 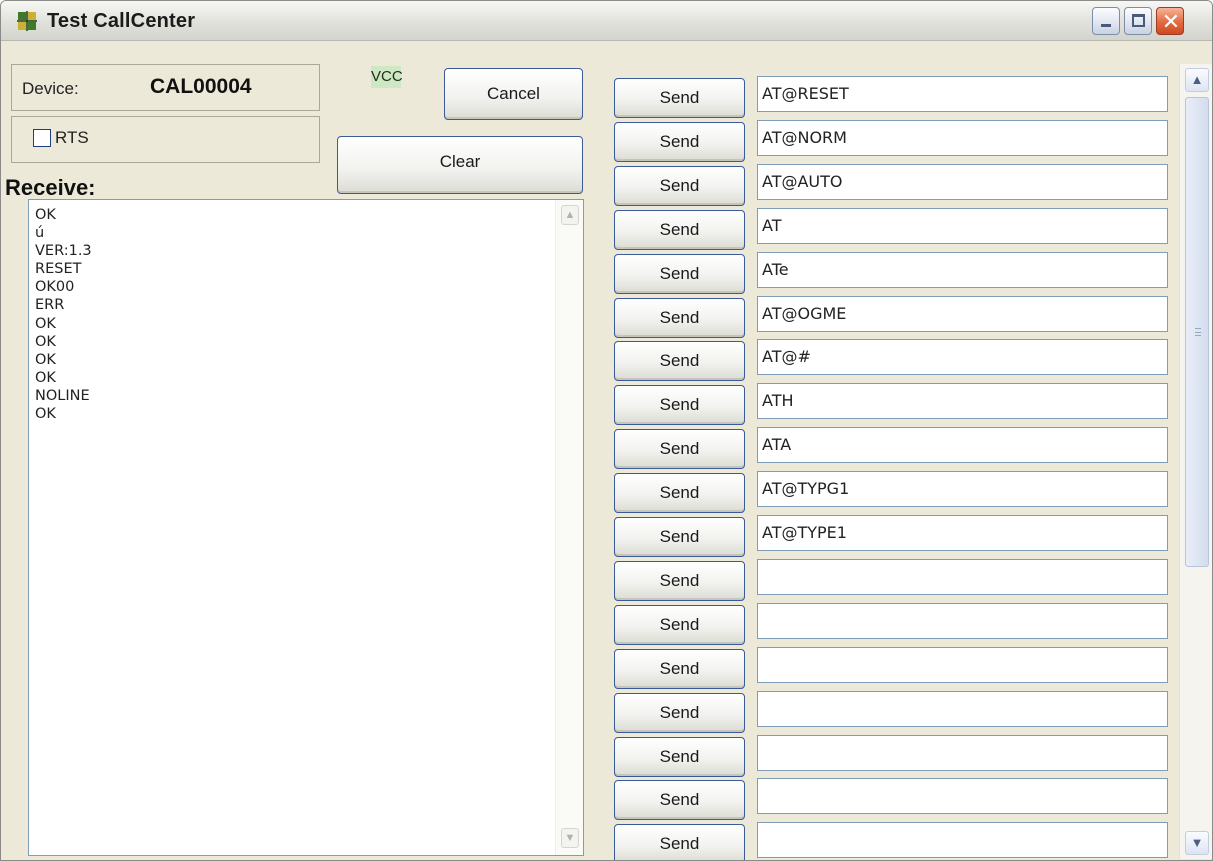 I want to click on receive-line: ú, so click(x=40, y=233).